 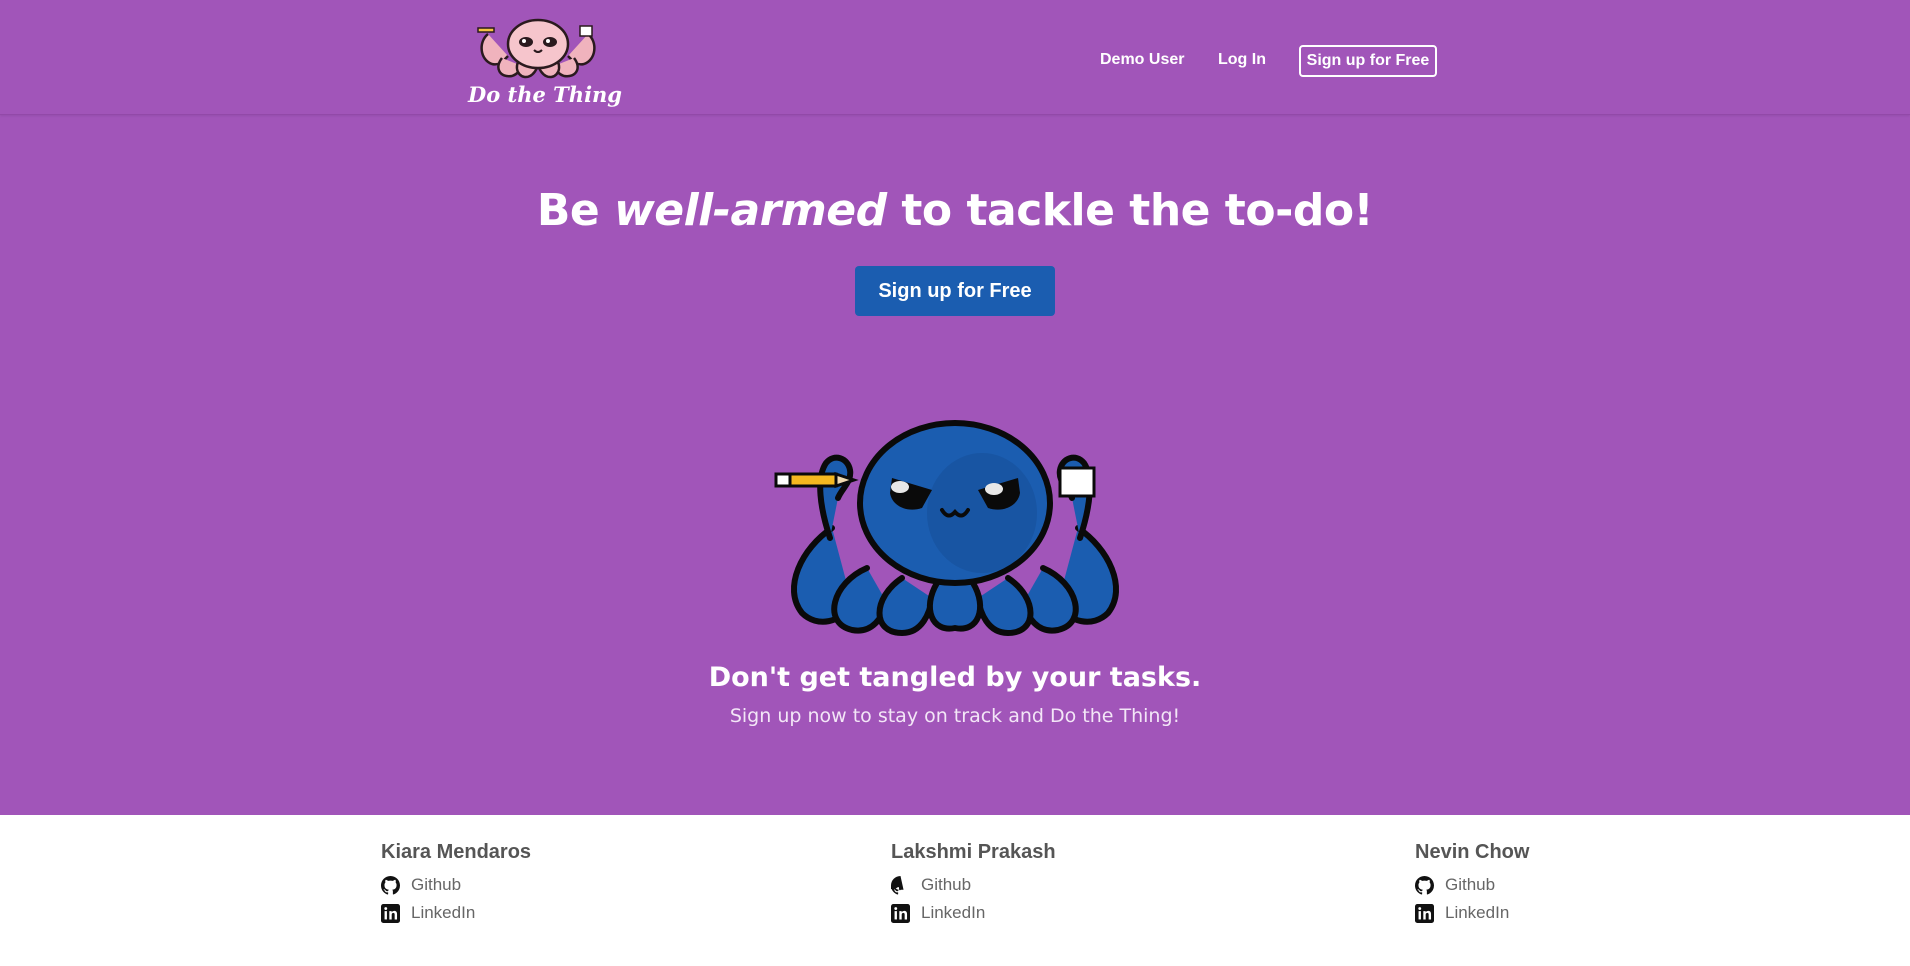 I want to click on logo: Do the Thing, so click(x=545, y=64).